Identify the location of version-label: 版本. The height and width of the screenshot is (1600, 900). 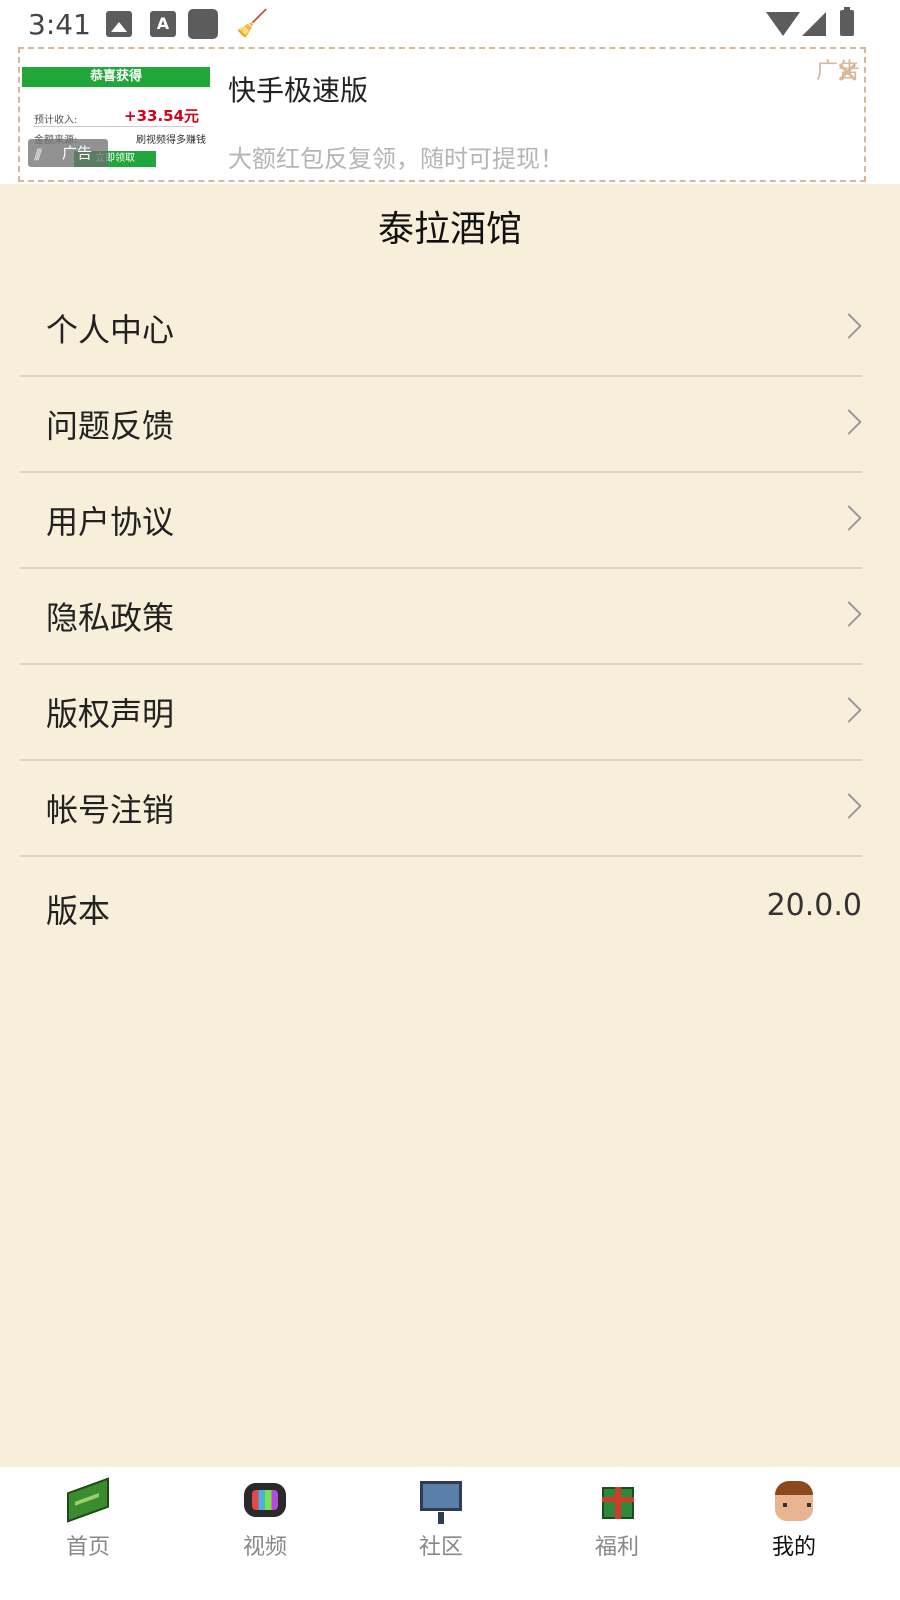
(78, 911).